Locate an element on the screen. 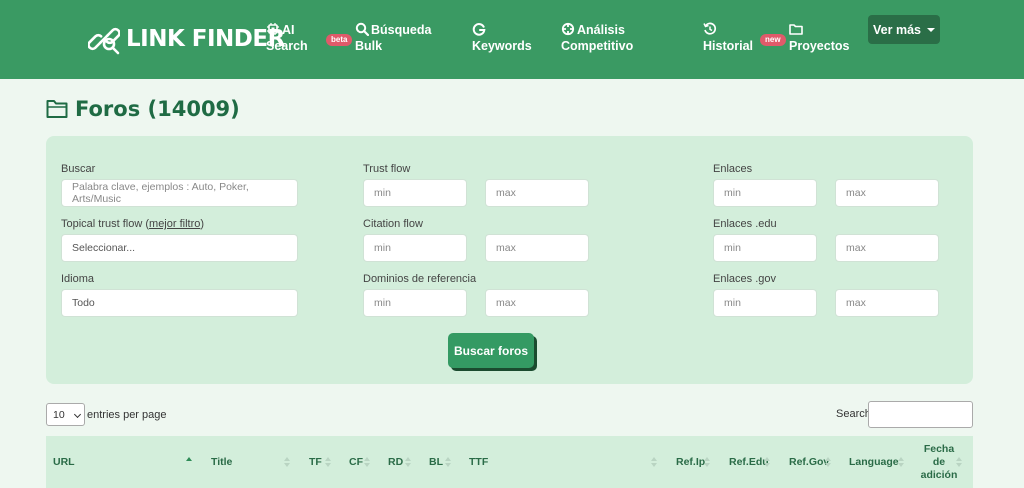 Image resolution: width=1024 pixels, height=488 pixels. entries-per-page: 10 entries per page is located at coordinates (106, 414).